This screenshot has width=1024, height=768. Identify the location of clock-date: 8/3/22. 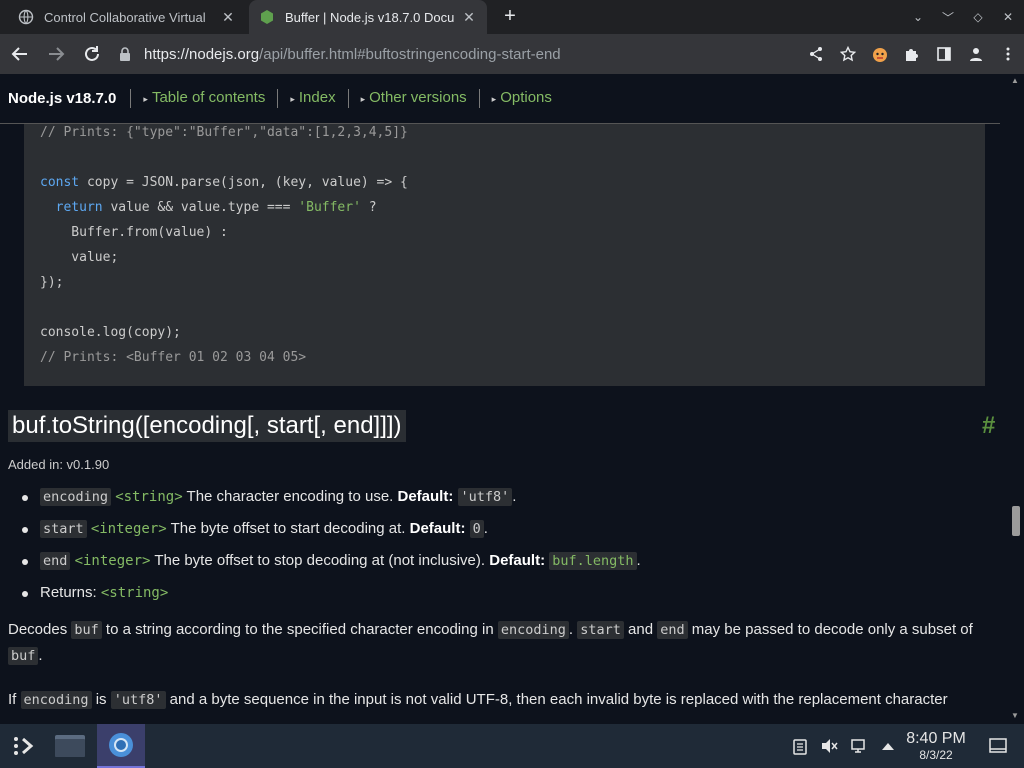
(936, 755).